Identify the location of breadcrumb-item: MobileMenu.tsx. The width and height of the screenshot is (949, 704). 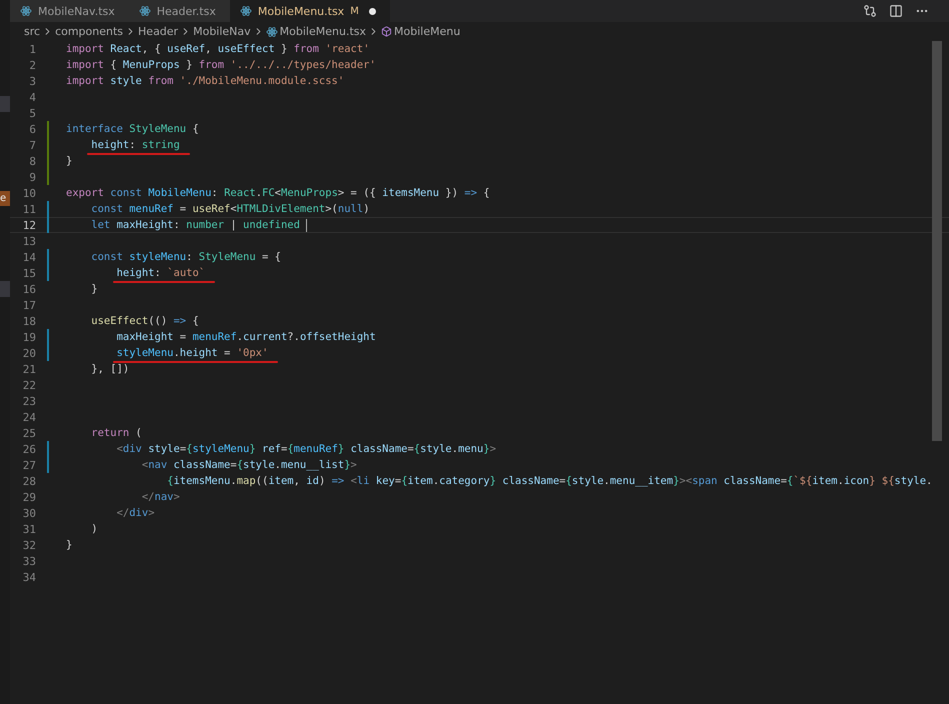
(323, 31).